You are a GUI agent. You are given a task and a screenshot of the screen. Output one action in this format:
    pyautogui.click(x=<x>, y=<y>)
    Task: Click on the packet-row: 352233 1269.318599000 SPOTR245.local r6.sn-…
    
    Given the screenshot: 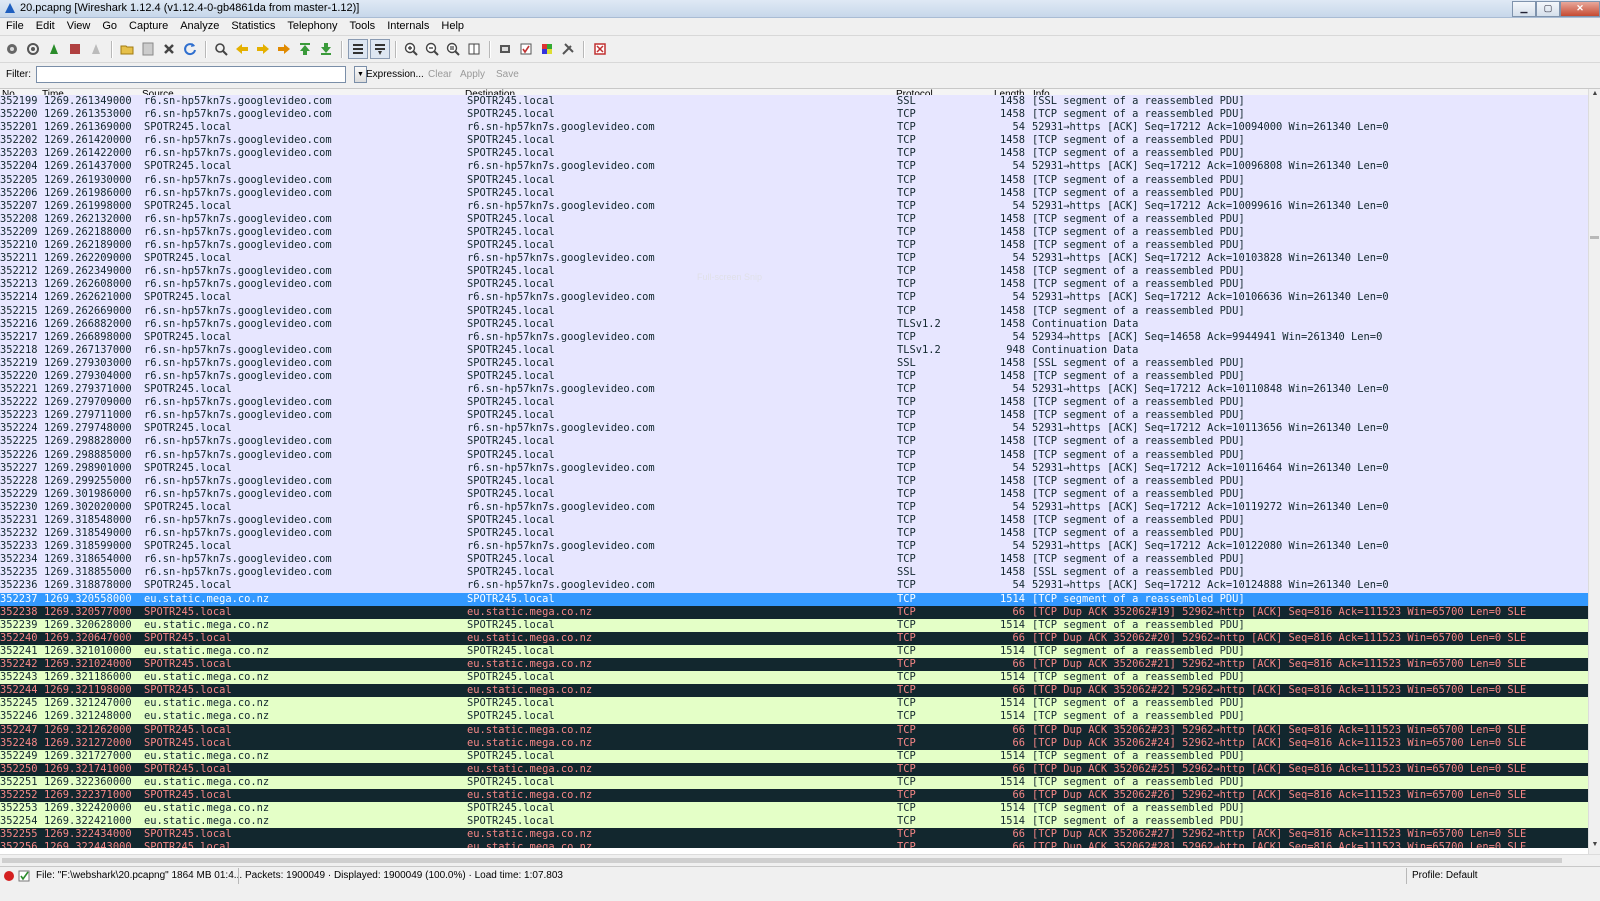 What is the action you would take?
    pyautogui.click(x=794, y=547)
    